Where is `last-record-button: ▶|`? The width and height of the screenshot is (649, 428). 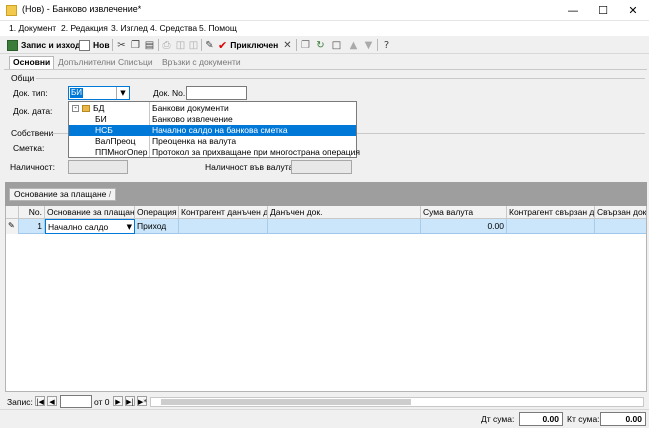 last-record-button: ▶| is located at coordinates (130, 401).